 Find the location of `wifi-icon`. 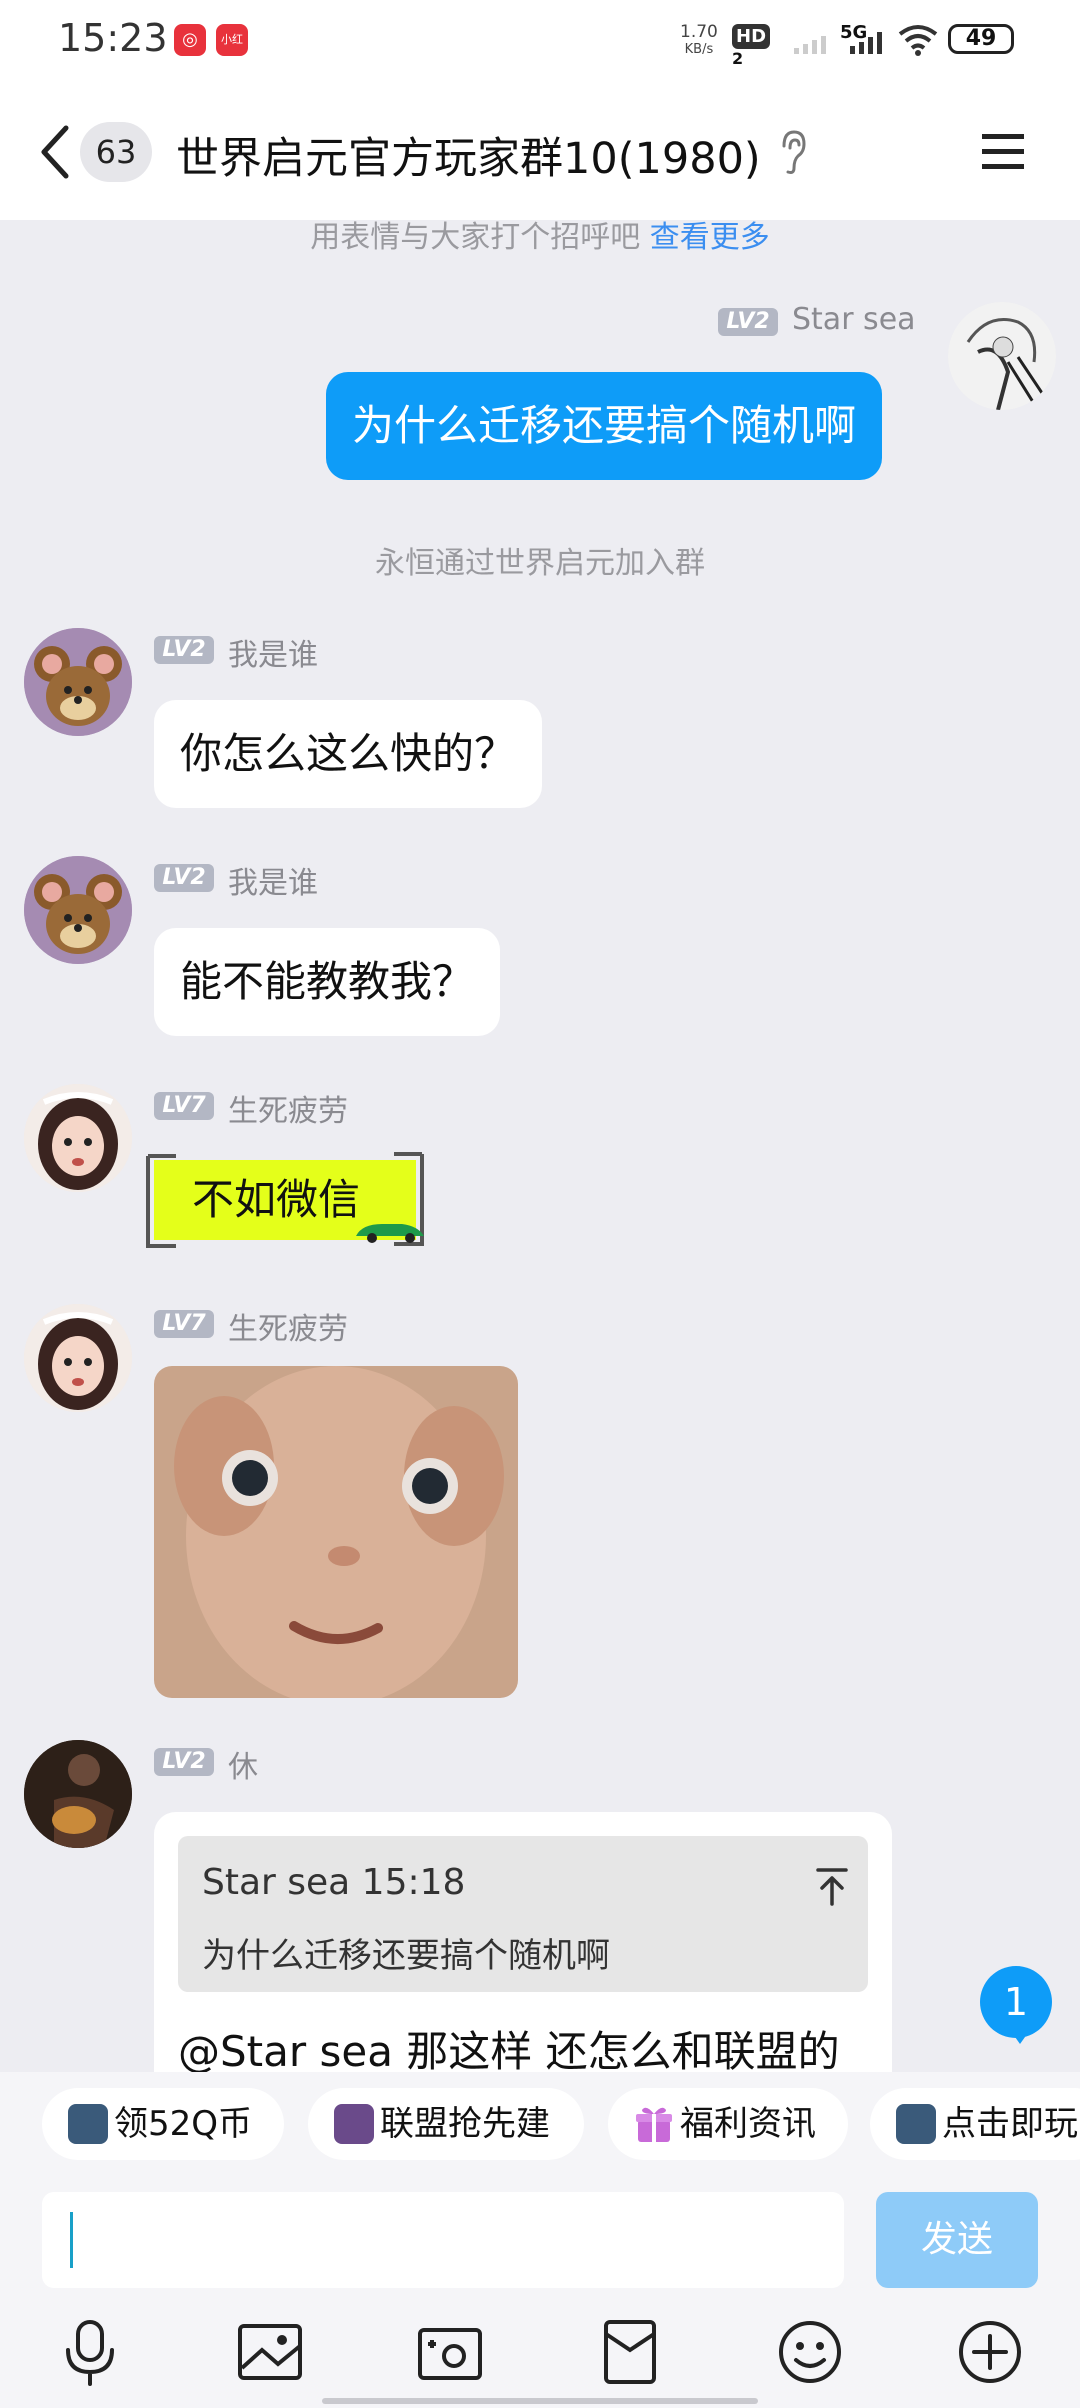

wifi-icon is located at coordinates (918, 40).